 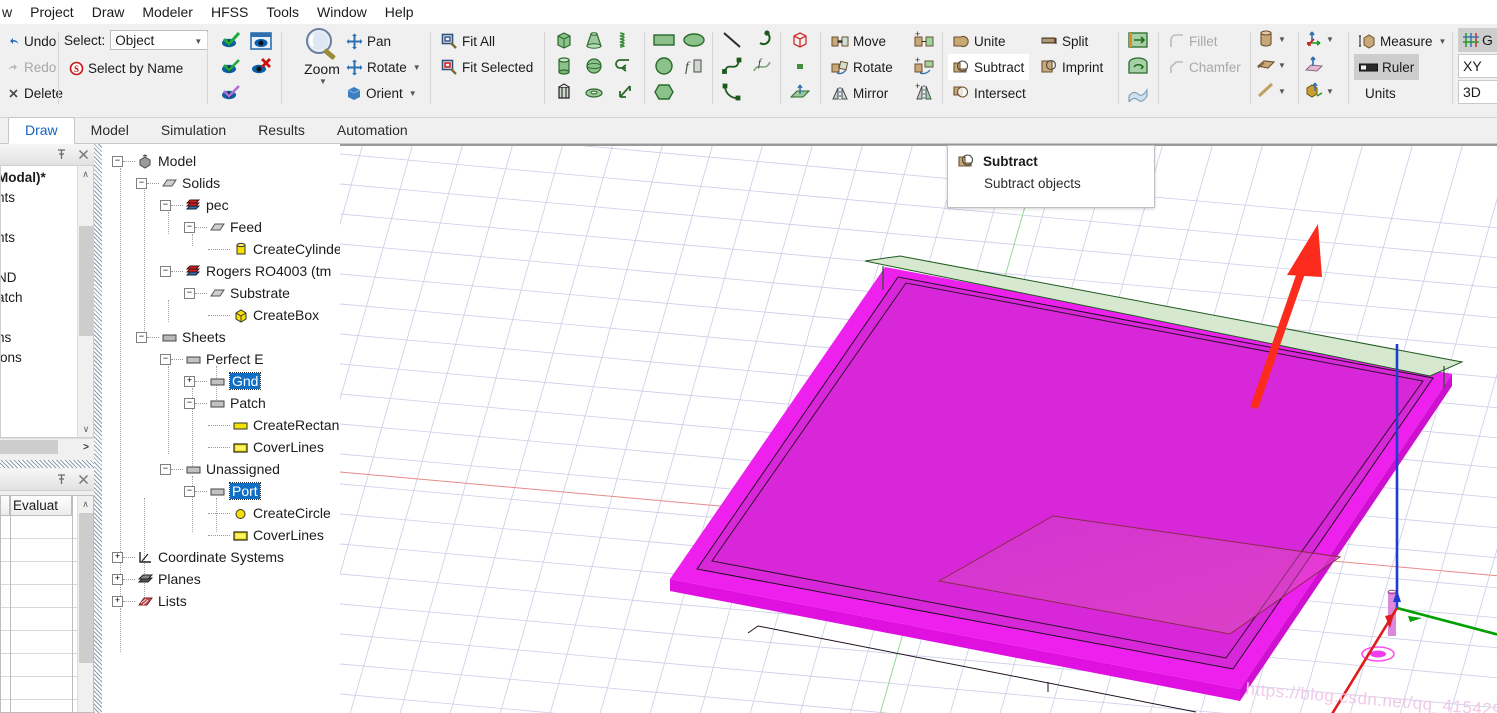 What do you see at coordinates (110, 130) in the screenshot?
I see `tab-model: Model` at bounding box center [110, 130].